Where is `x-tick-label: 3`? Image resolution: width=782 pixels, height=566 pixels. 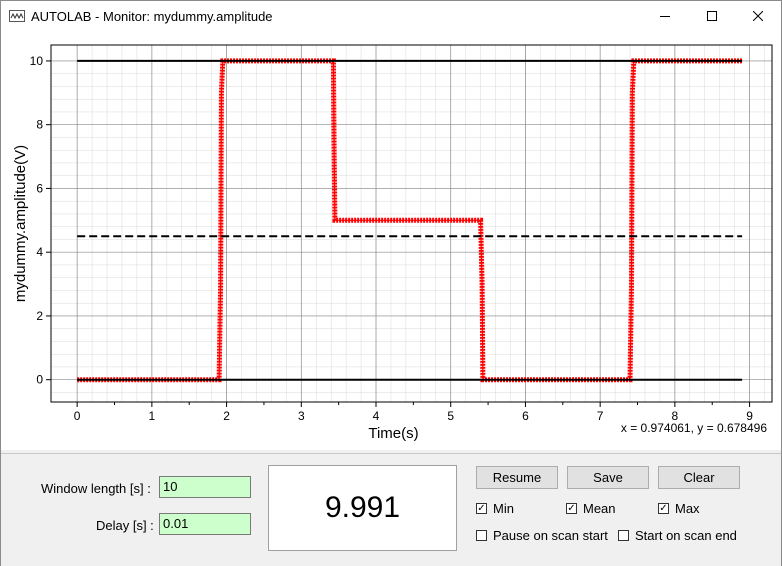
x-tick-label: 3 is located at coordinates (301, 416).